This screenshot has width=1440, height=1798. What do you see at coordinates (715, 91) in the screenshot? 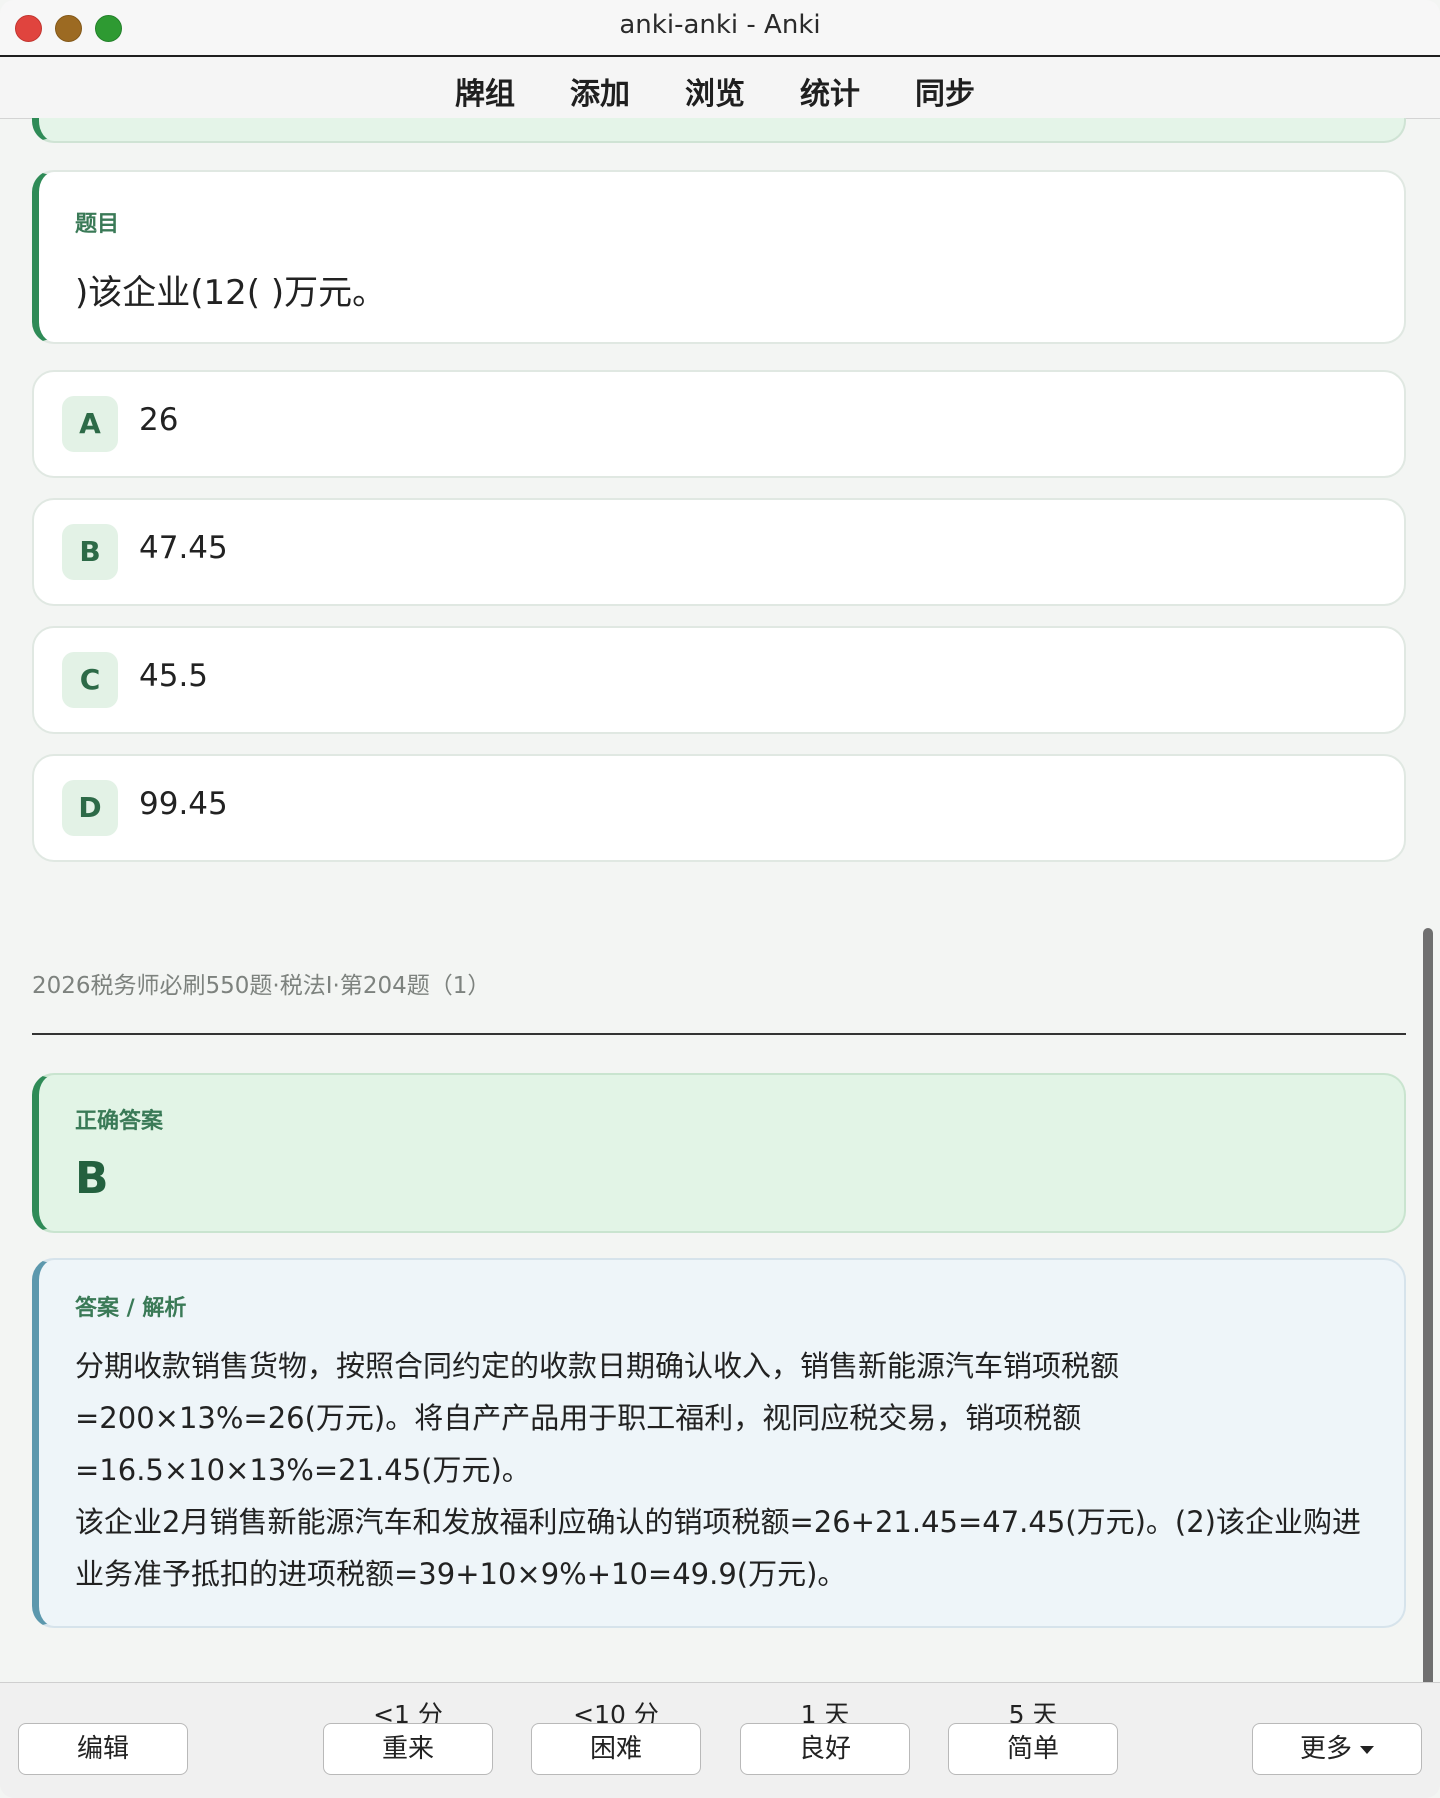
I see `toolbar-browse: 浏览` at bounding box center [715, 91].